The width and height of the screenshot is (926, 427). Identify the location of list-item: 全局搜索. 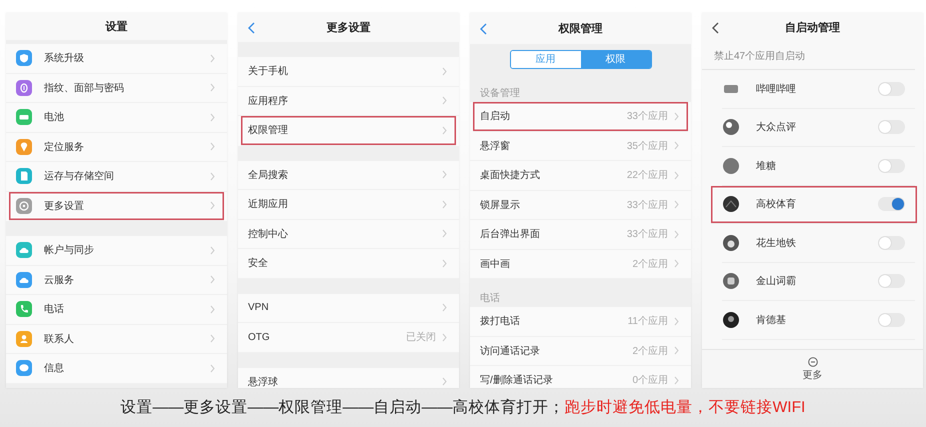
(348, 175).